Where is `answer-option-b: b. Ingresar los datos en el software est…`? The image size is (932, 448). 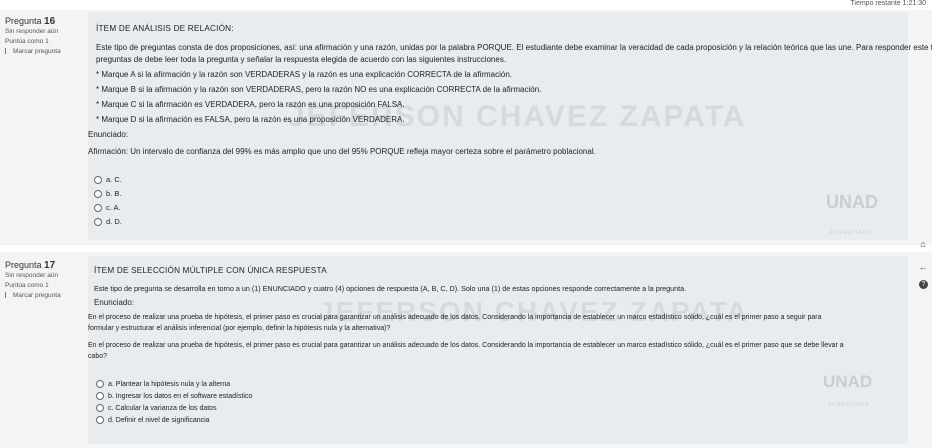 answer-option-b: b. Ingresar los datos en el software est… is located at coordinates (174, 396).